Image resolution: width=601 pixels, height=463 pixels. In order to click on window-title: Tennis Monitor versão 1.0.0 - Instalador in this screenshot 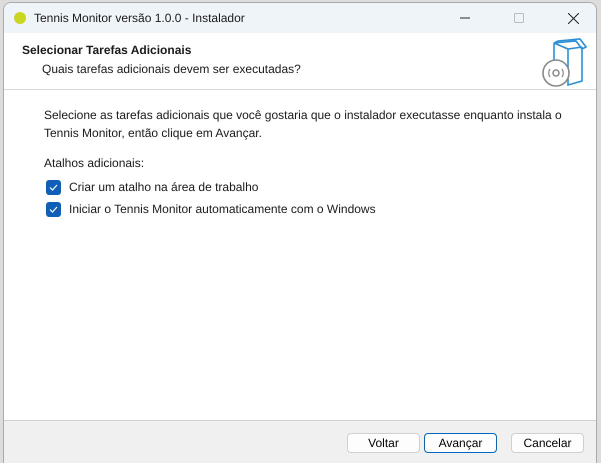, I will do `click(140, 18)`.